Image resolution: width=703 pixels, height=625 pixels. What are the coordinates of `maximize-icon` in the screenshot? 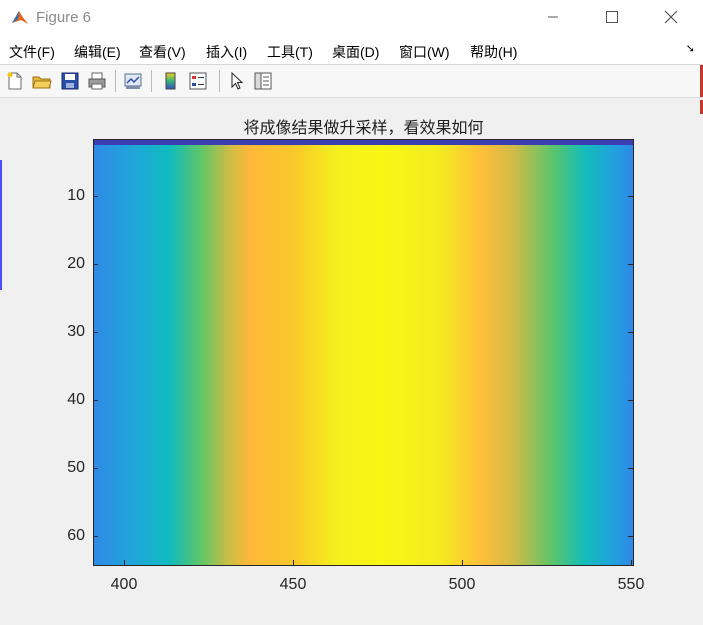 It's located at (612, 17).